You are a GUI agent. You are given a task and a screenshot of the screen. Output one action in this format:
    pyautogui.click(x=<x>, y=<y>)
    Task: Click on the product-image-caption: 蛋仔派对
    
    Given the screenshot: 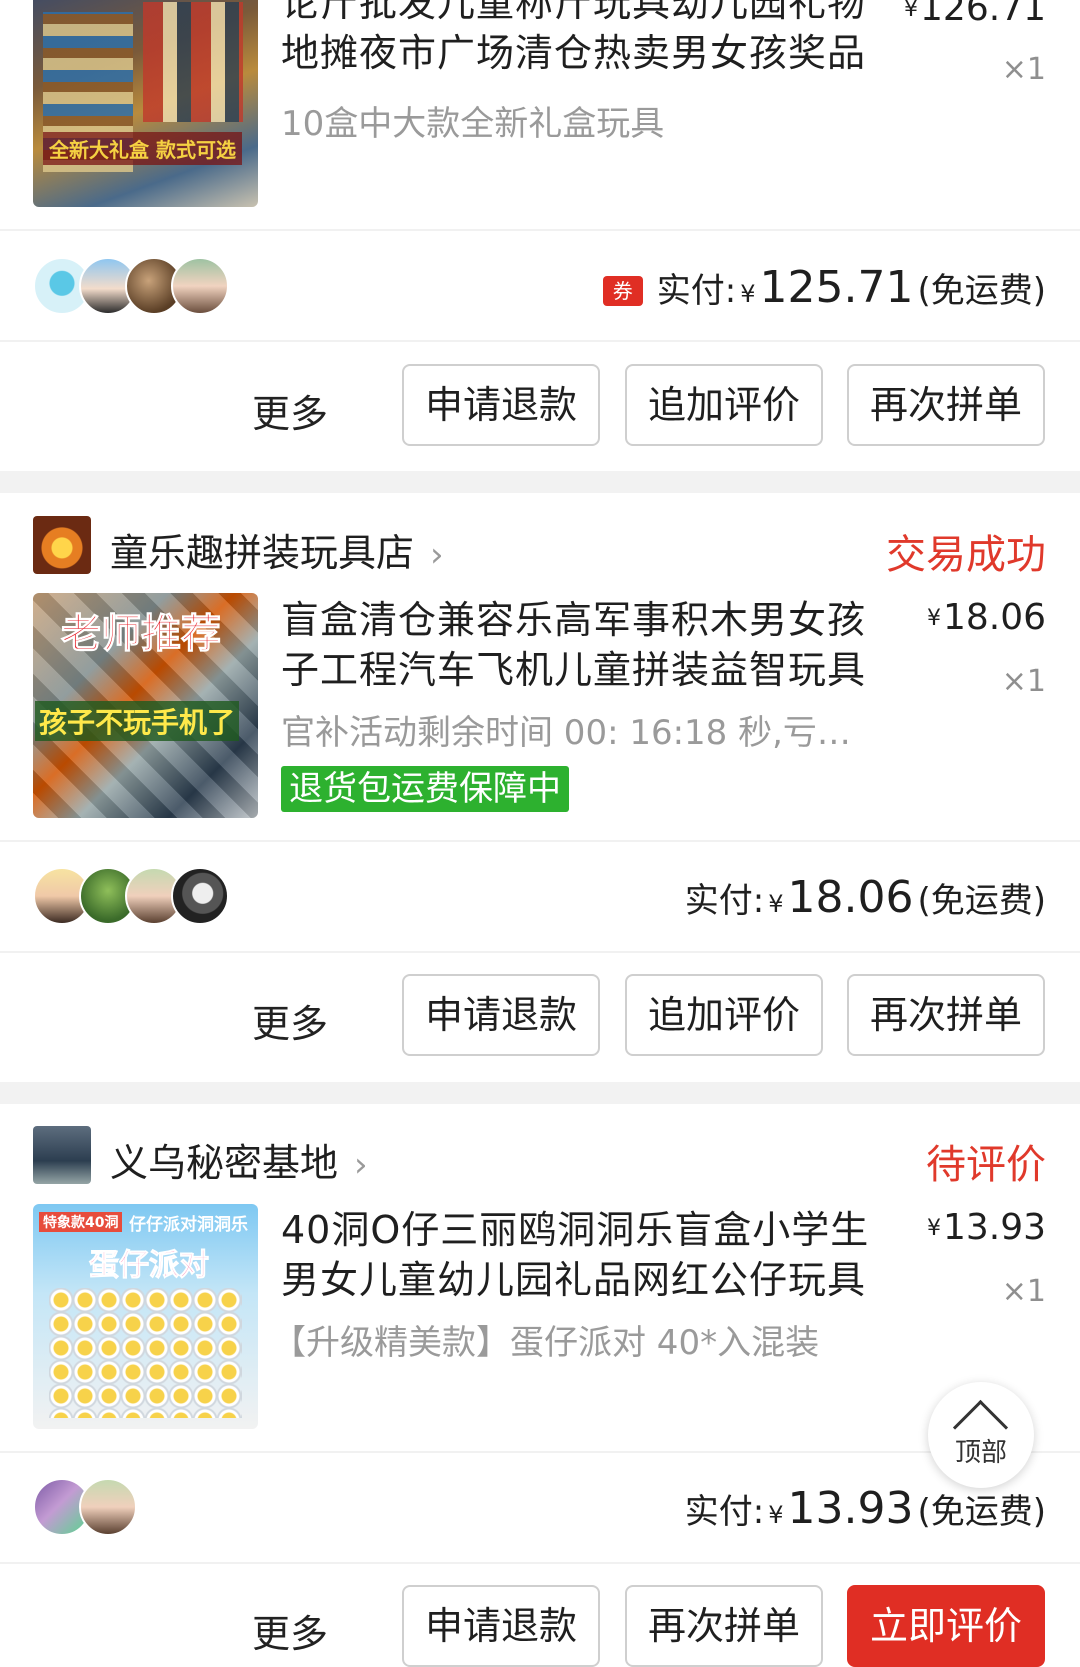 What is the action you would take?
    pyautogui.click(x=149, y=1266)
    